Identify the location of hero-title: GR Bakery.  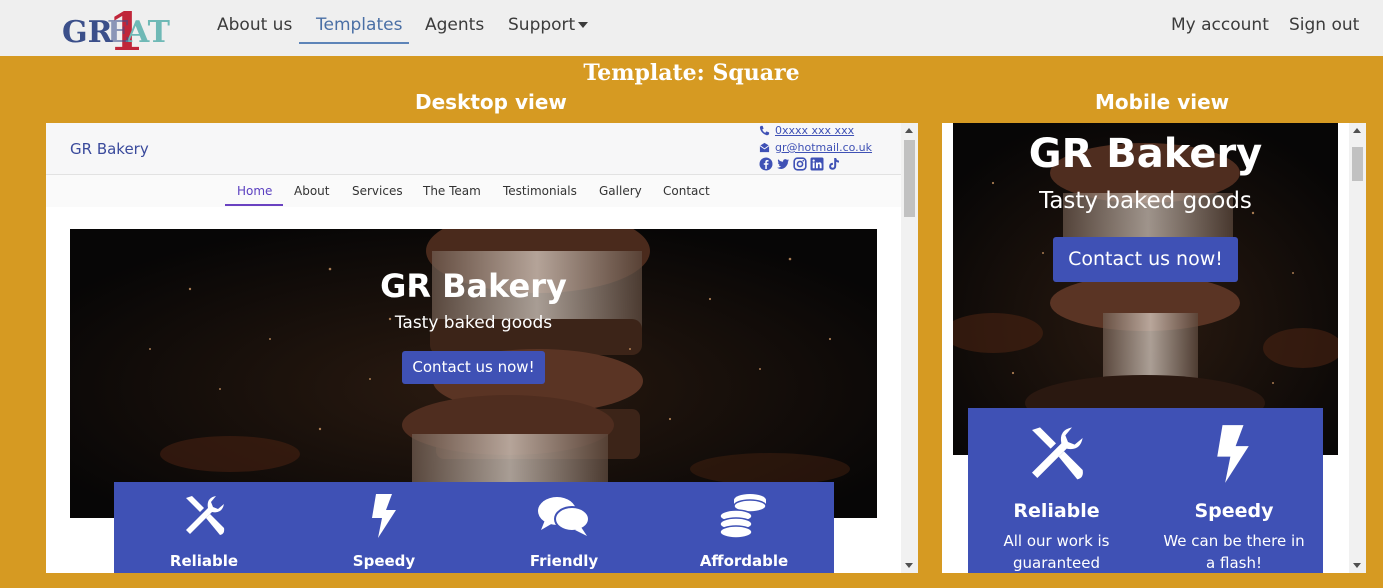
(473, 286).